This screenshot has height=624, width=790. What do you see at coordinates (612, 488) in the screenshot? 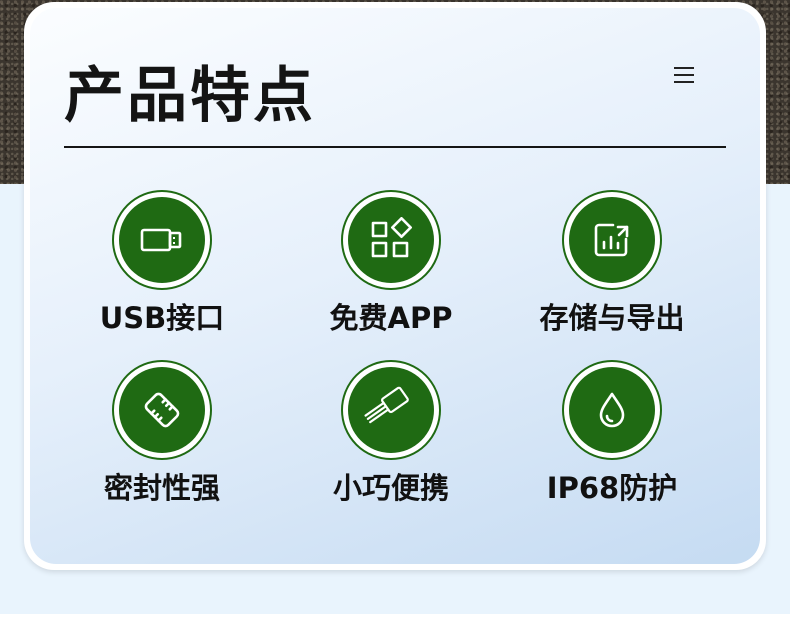
I see `feature-ip68-label: IP68防护` at bounding box center [612, 488].